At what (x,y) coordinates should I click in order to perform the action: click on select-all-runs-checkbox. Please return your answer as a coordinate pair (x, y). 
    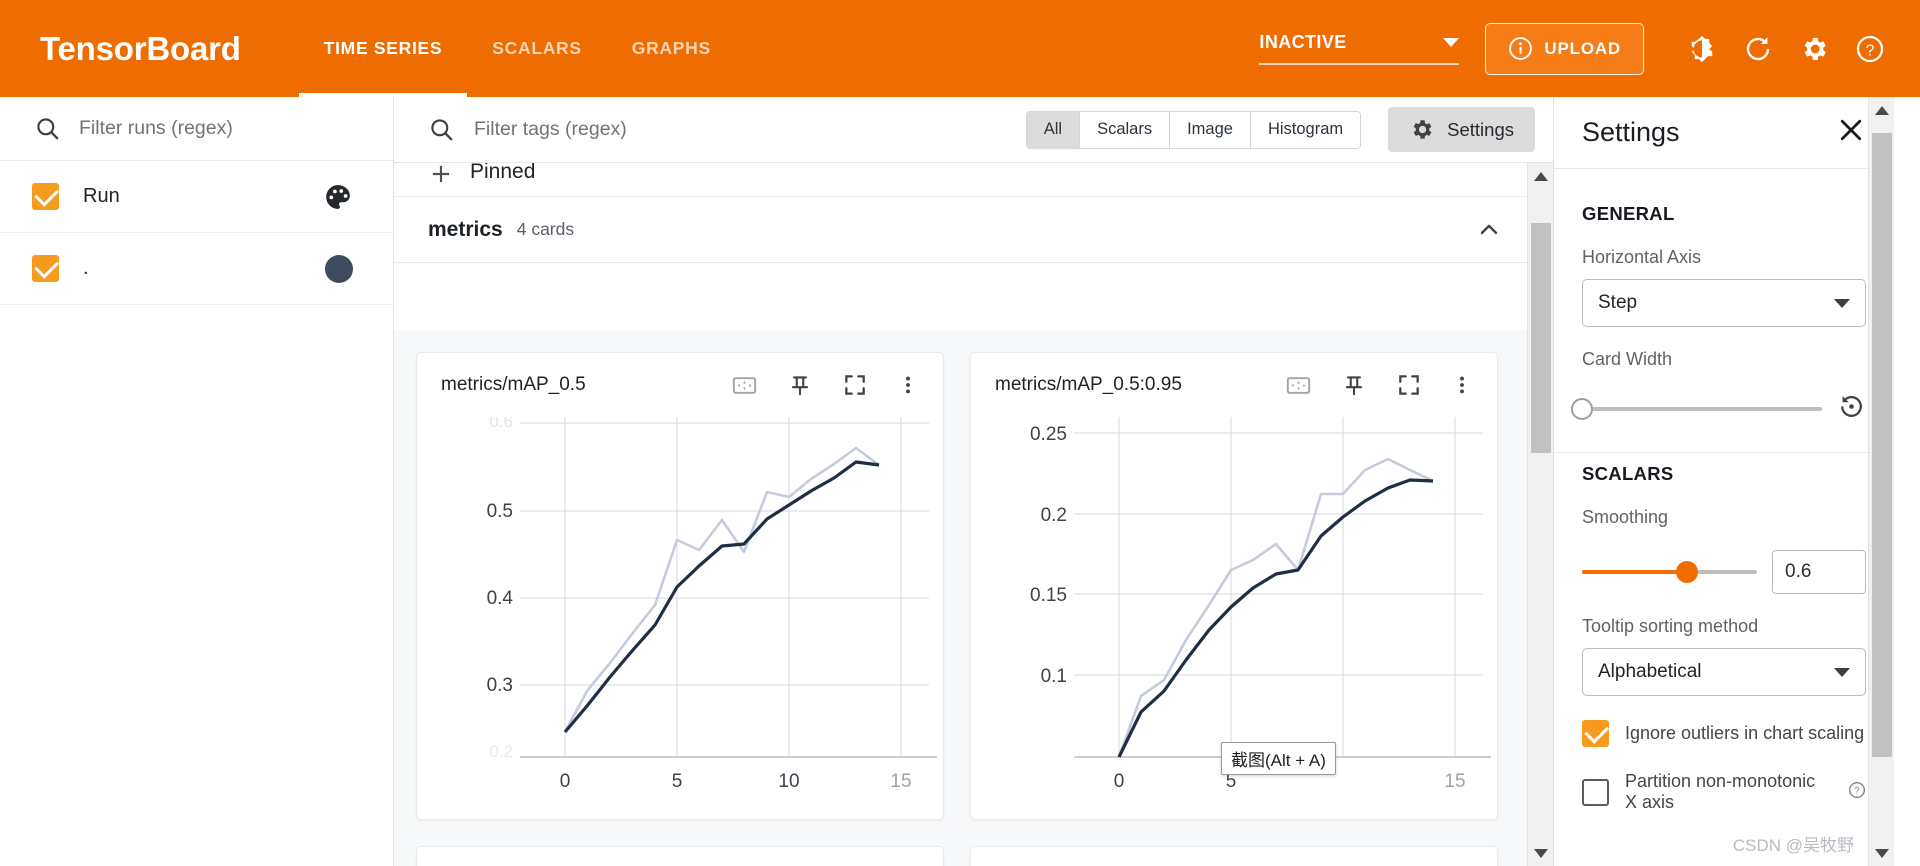
    Looking at the image, I should click on (45, 196).